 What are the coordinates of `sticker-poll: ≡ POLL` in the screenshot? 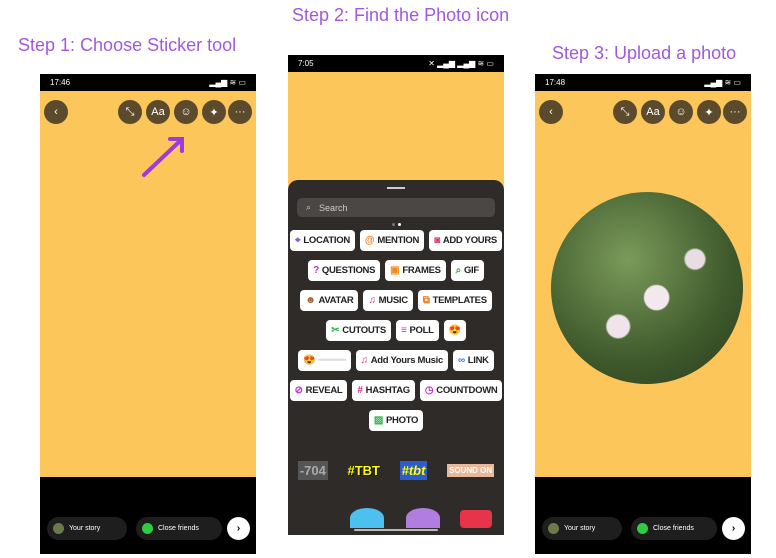 It's located at (417, 330).